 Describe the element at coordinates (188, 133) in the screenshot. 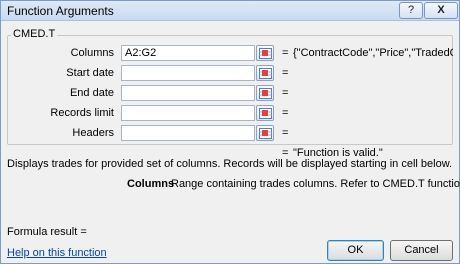

I see `headers-input` at that location.